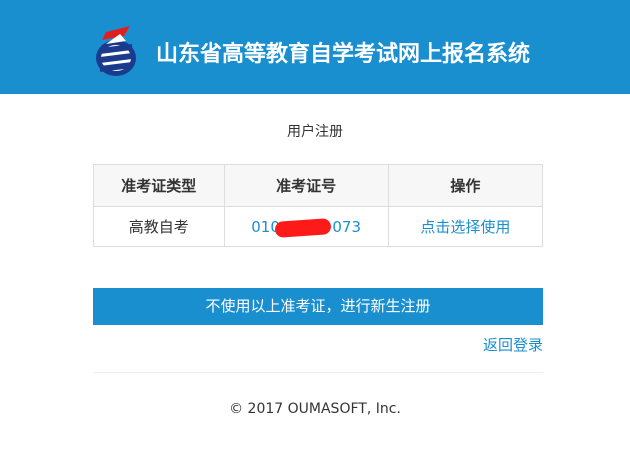 The width and height of the screenshot is (630, 464). I want to click on site-title: 山东省高等教育自学考试网上报名系统, so click(343, 54).